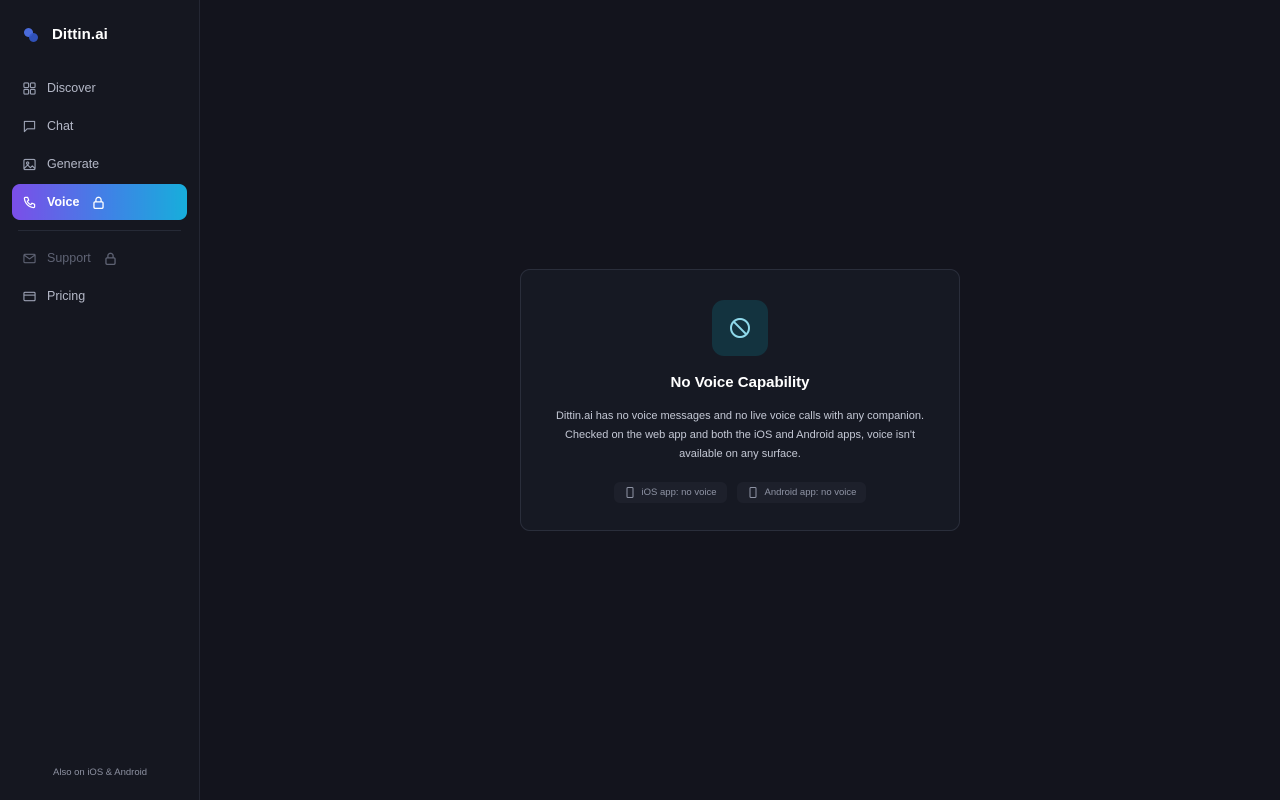  Describe the element at coordinates (29, 88) in the screenshot. I see `grid-icon` at that location.